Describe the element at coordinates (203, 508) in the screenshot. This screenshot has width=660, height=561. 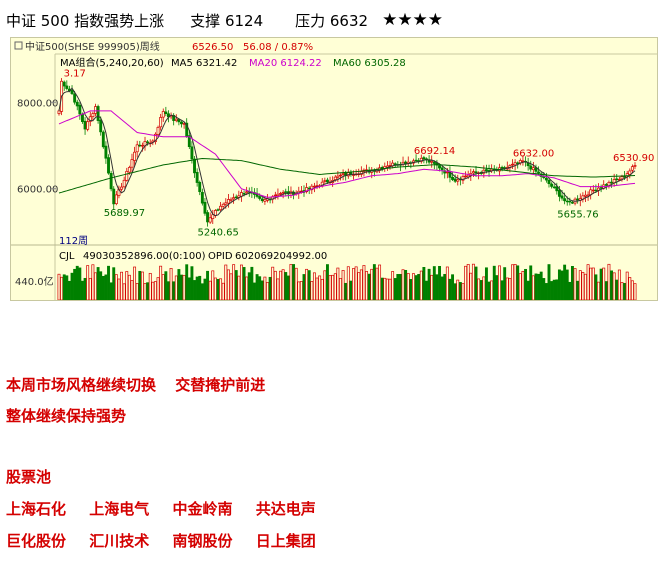
I see `stock-item: 中金岭南` at that location.